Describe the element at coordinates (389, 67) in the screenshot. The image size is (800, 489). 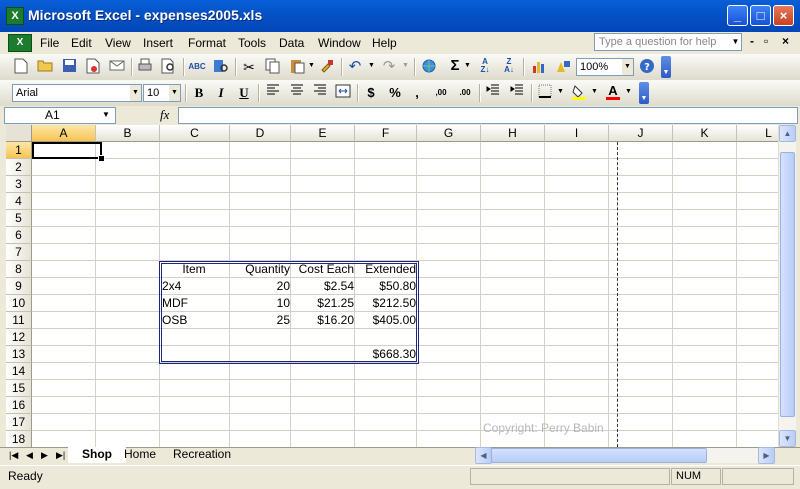
I see `redo-icon: ↷` at that location.